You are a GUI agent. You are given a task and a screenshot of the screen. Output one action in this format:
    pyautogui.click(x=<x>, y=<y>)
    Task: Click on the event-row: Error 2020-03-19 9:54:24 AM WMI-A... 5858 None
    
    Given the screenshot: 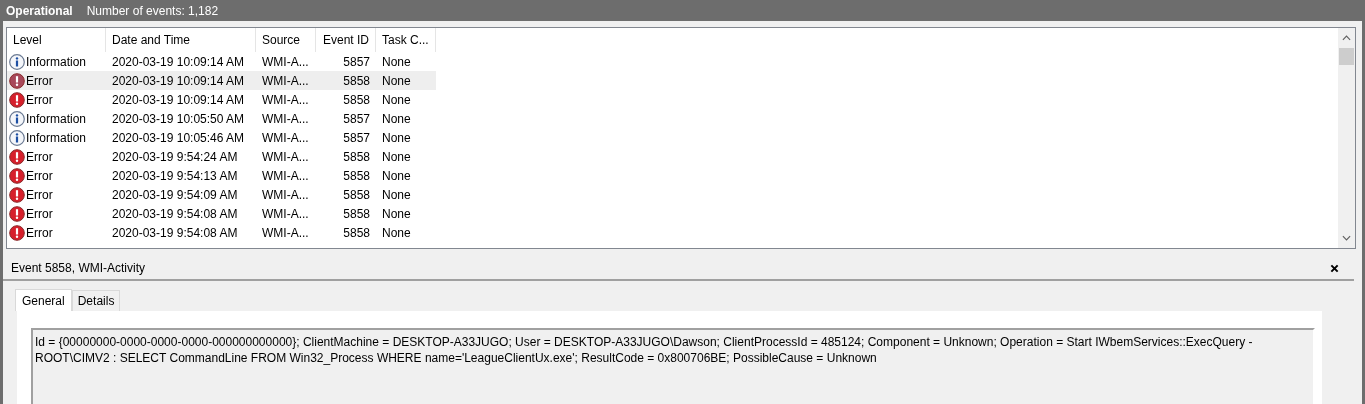 What is the action you would take?
    pyautogui.click(x=221, y=156)
    